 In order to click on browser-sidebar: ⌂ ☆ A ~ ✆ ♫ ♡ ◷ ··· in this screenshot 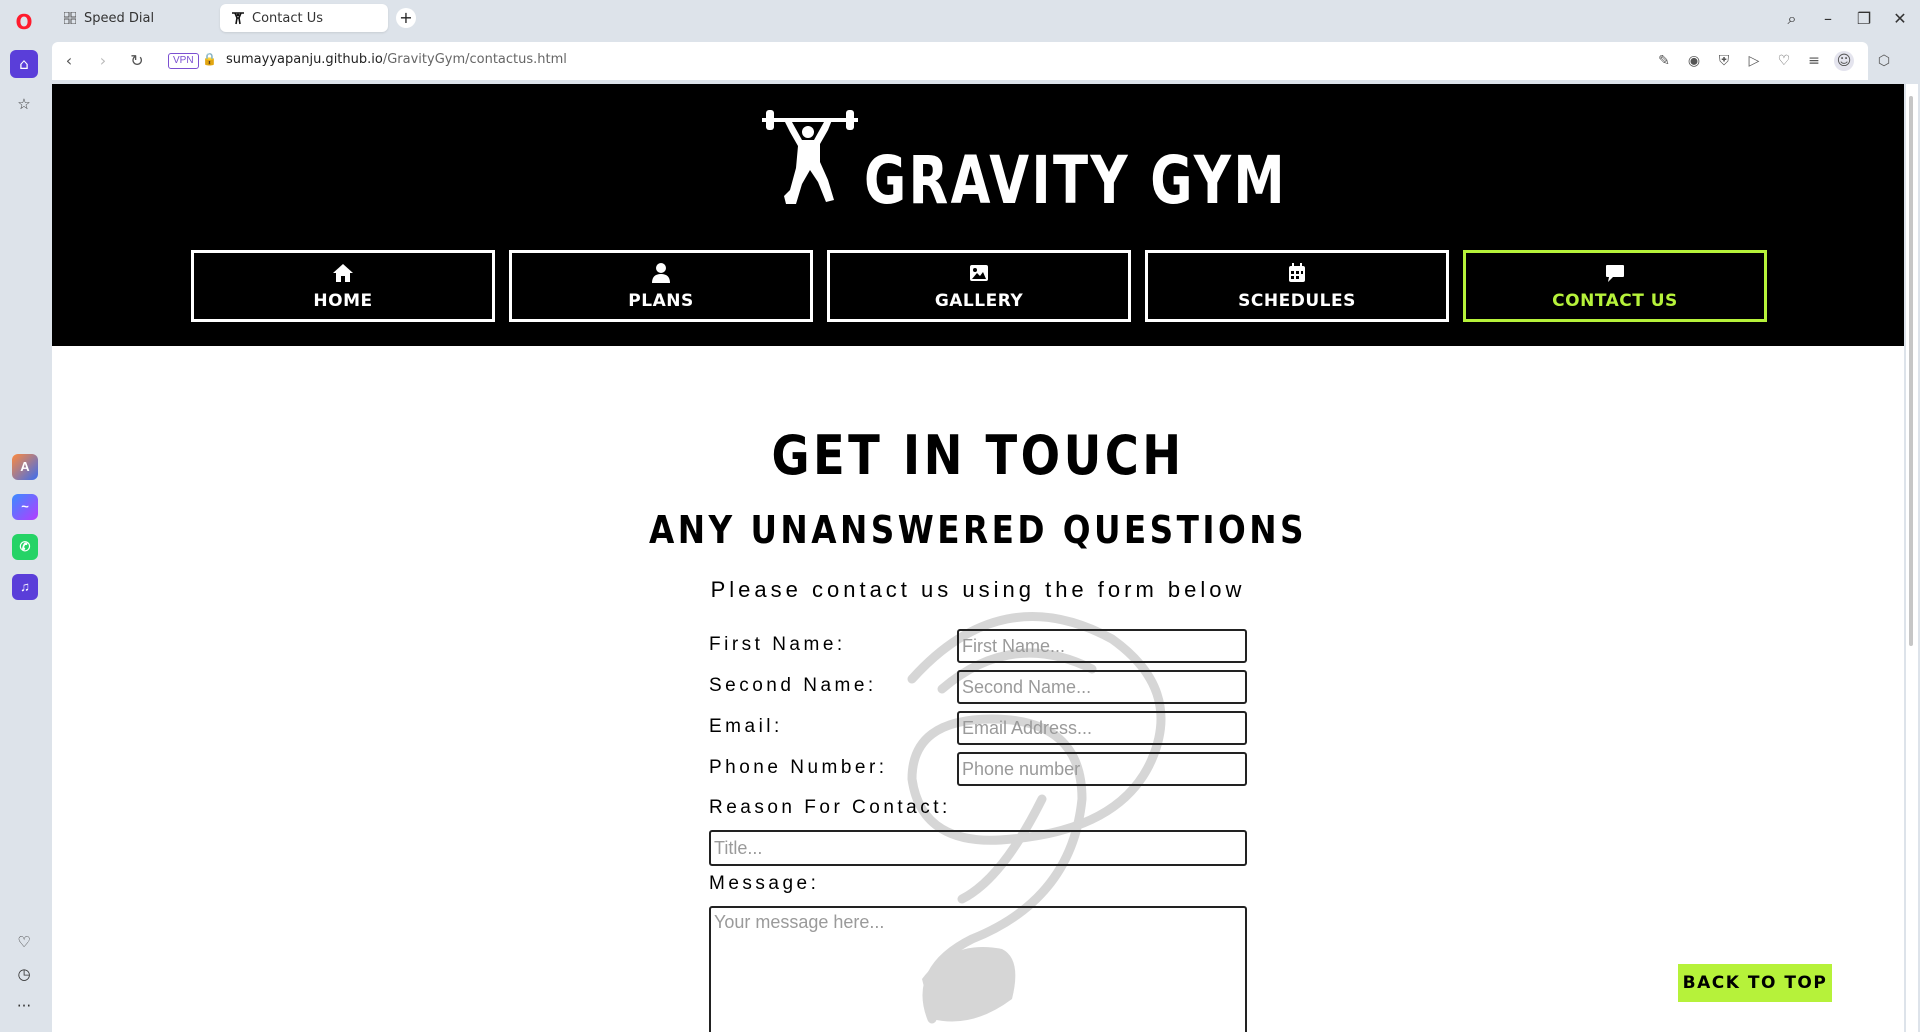, I will do `click(24, 536)`.